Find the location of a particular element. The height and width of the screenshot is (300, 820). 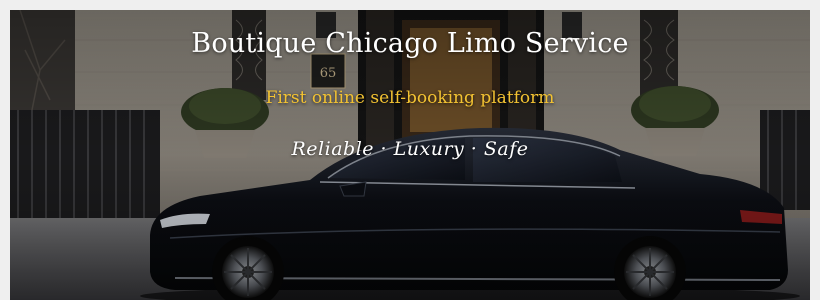

hero-subtitle: First online self-booking platform is located at coordinates (410, 98).